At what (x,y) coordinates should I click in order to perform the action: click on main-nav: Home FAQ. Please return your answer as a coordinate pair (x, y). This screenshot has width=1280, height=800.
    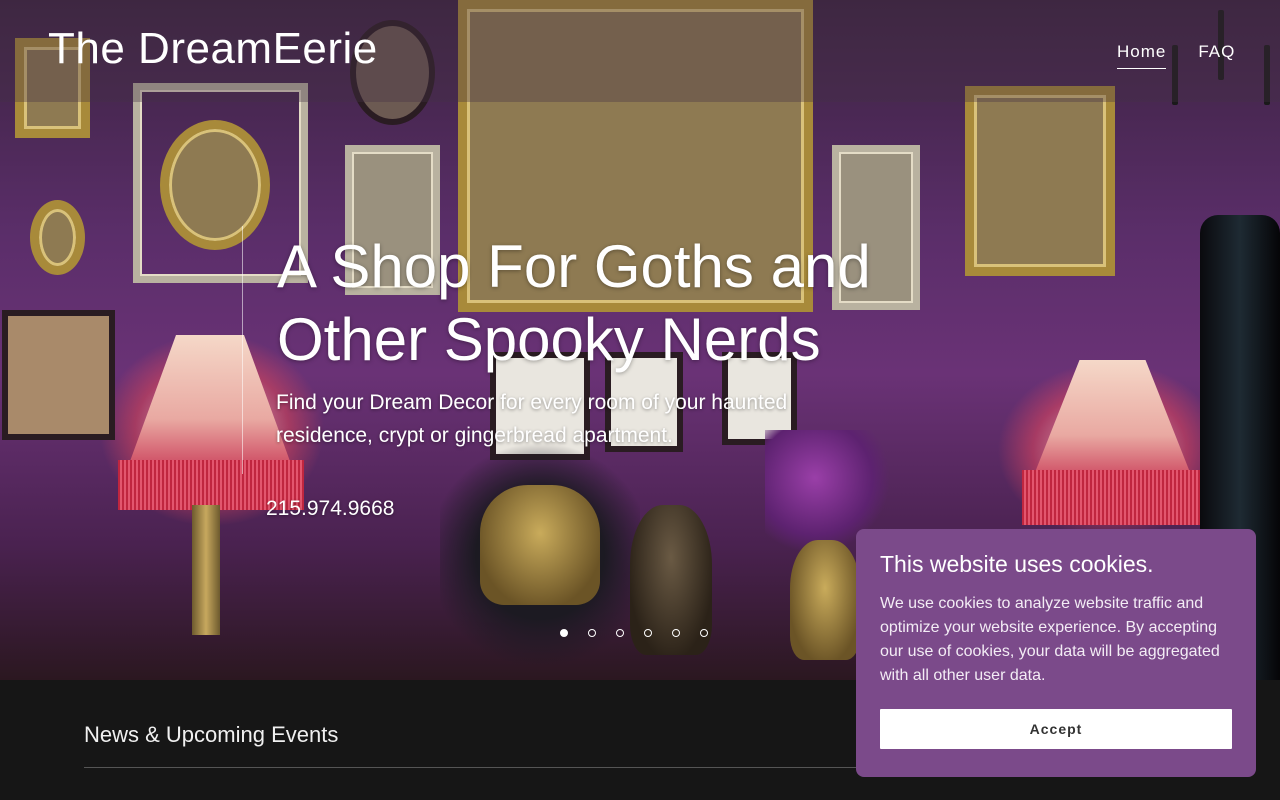
    Looking at the image, I should click on (1176, 55).